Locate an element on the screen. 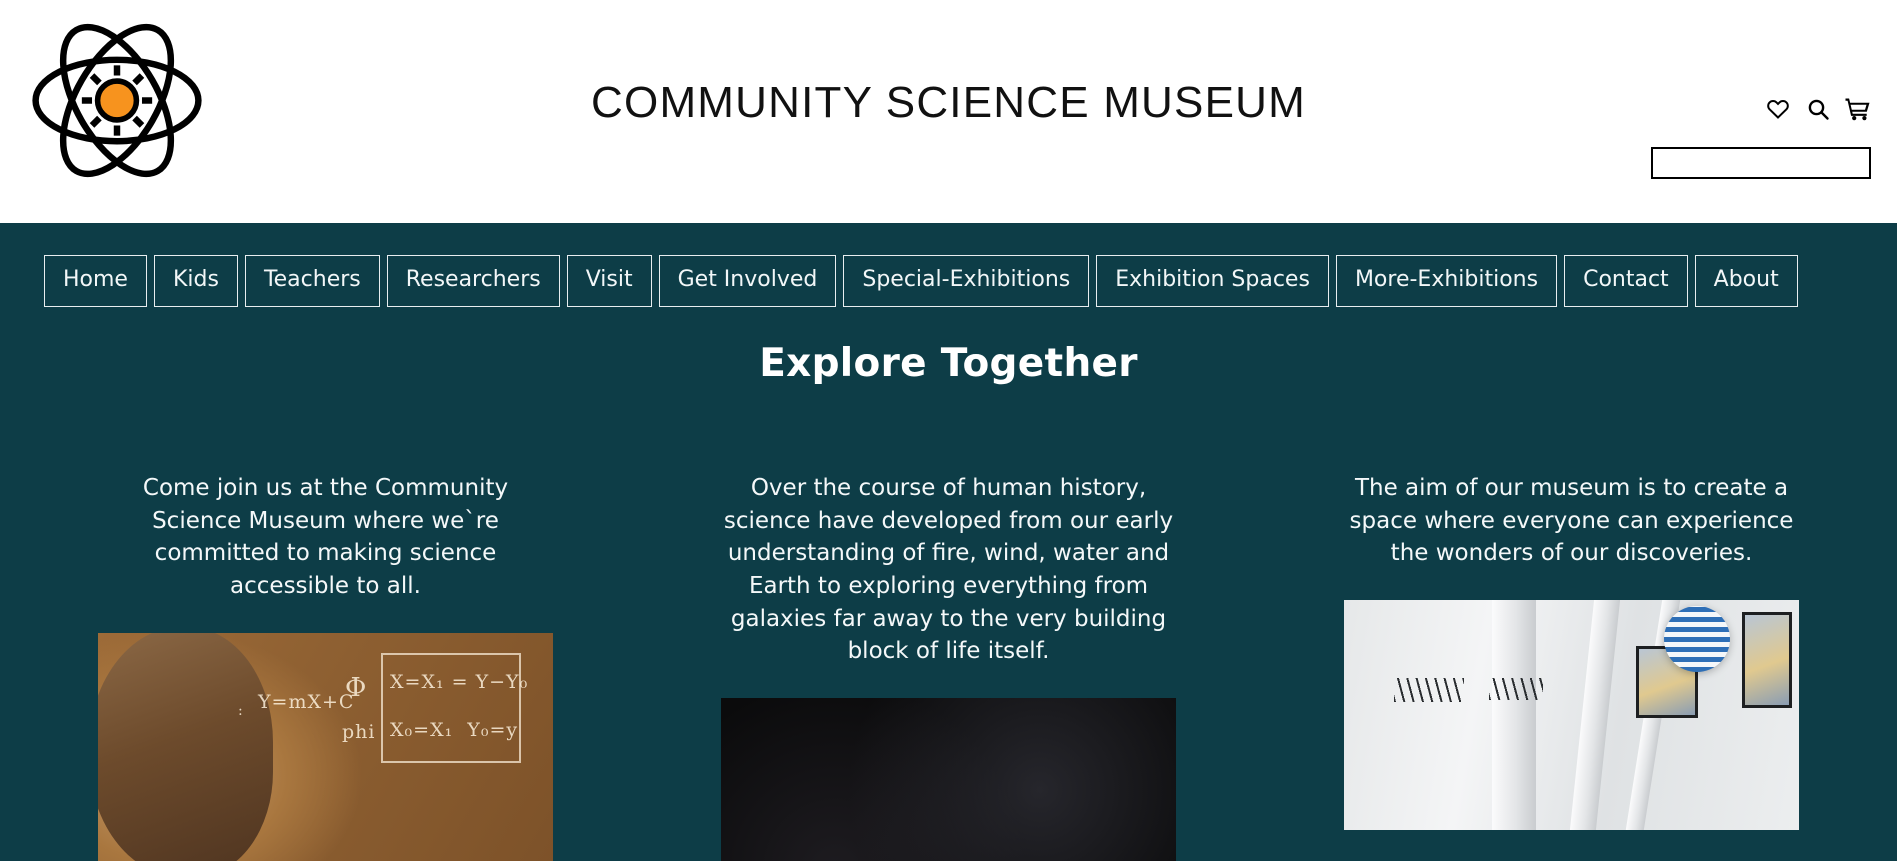 The image size is (1897, 861). nav-item-researchers: Researchers is located at coordinates (473, 281).